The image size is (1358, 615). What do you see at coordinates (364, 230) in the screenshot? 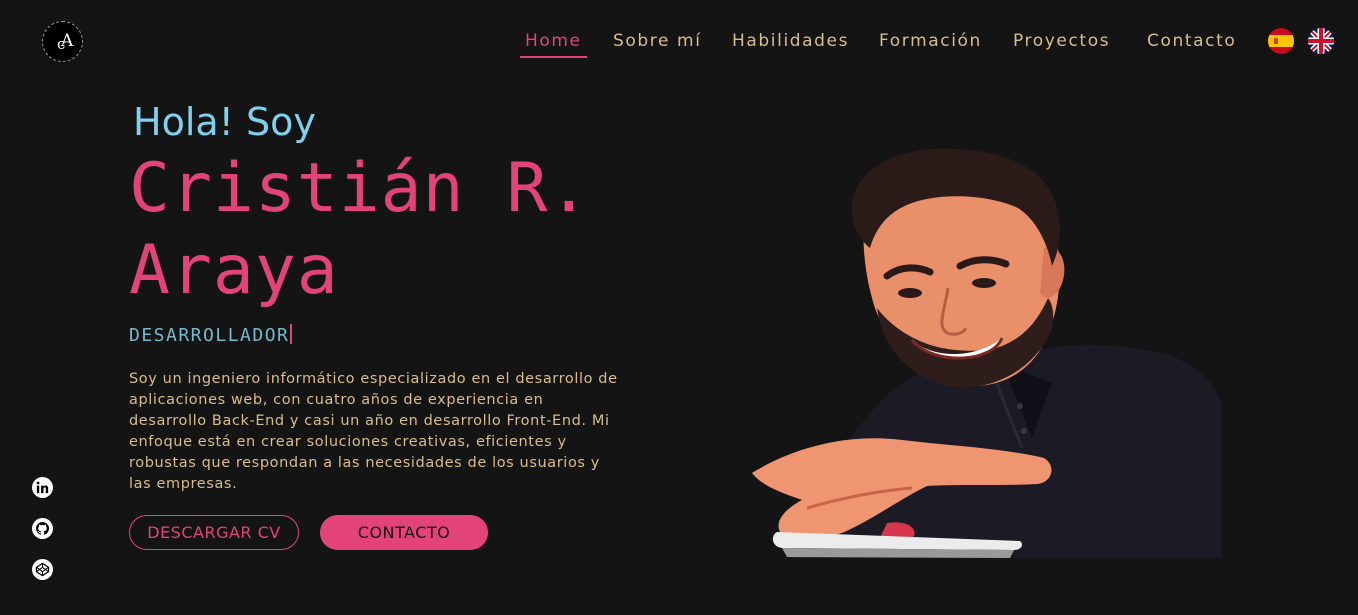
I see `hero-name: Cristián R. Araya` at bounding box center [364, 230].